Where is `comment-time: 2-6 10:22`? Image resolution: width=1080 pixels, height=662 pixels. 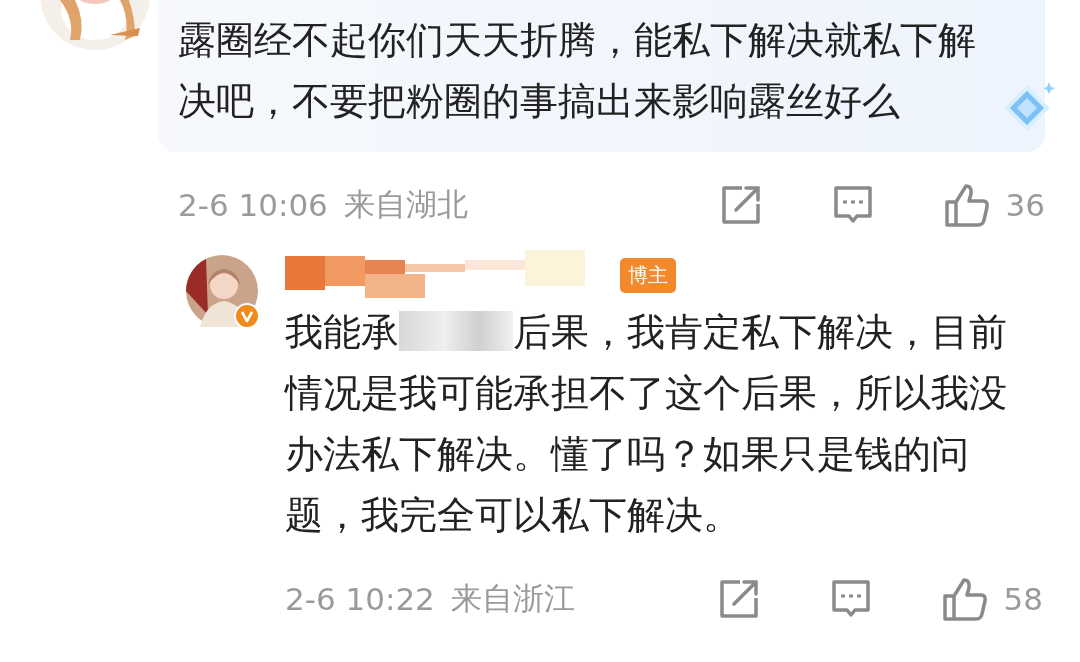 comment-time: 2-6 10:22 is located at coordinates (360, 599).